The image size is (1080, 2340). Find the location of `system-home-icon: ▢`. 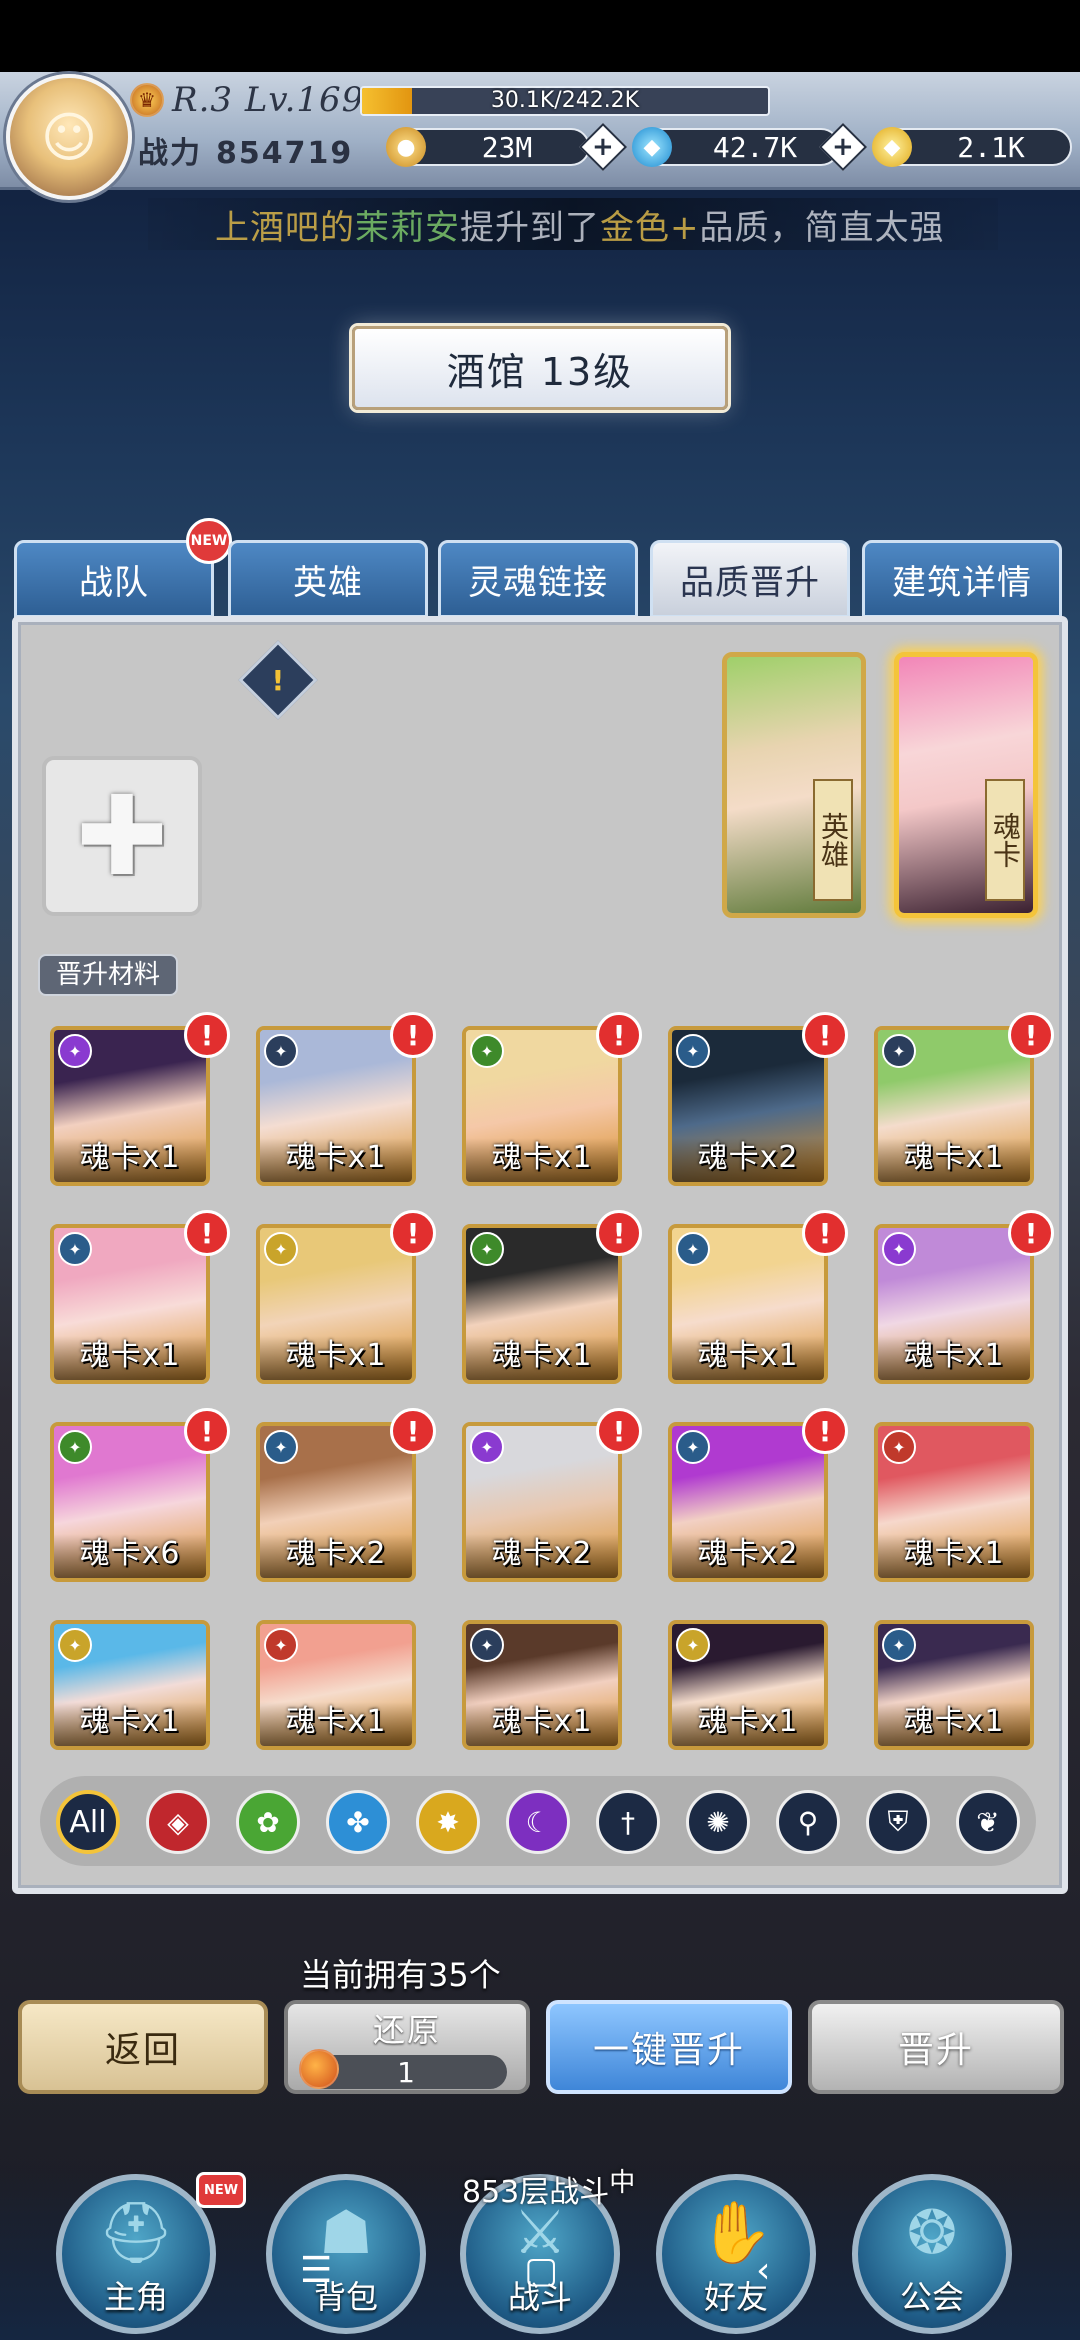

system-home-icon: ▢ is located at coordinates (541, 2270).